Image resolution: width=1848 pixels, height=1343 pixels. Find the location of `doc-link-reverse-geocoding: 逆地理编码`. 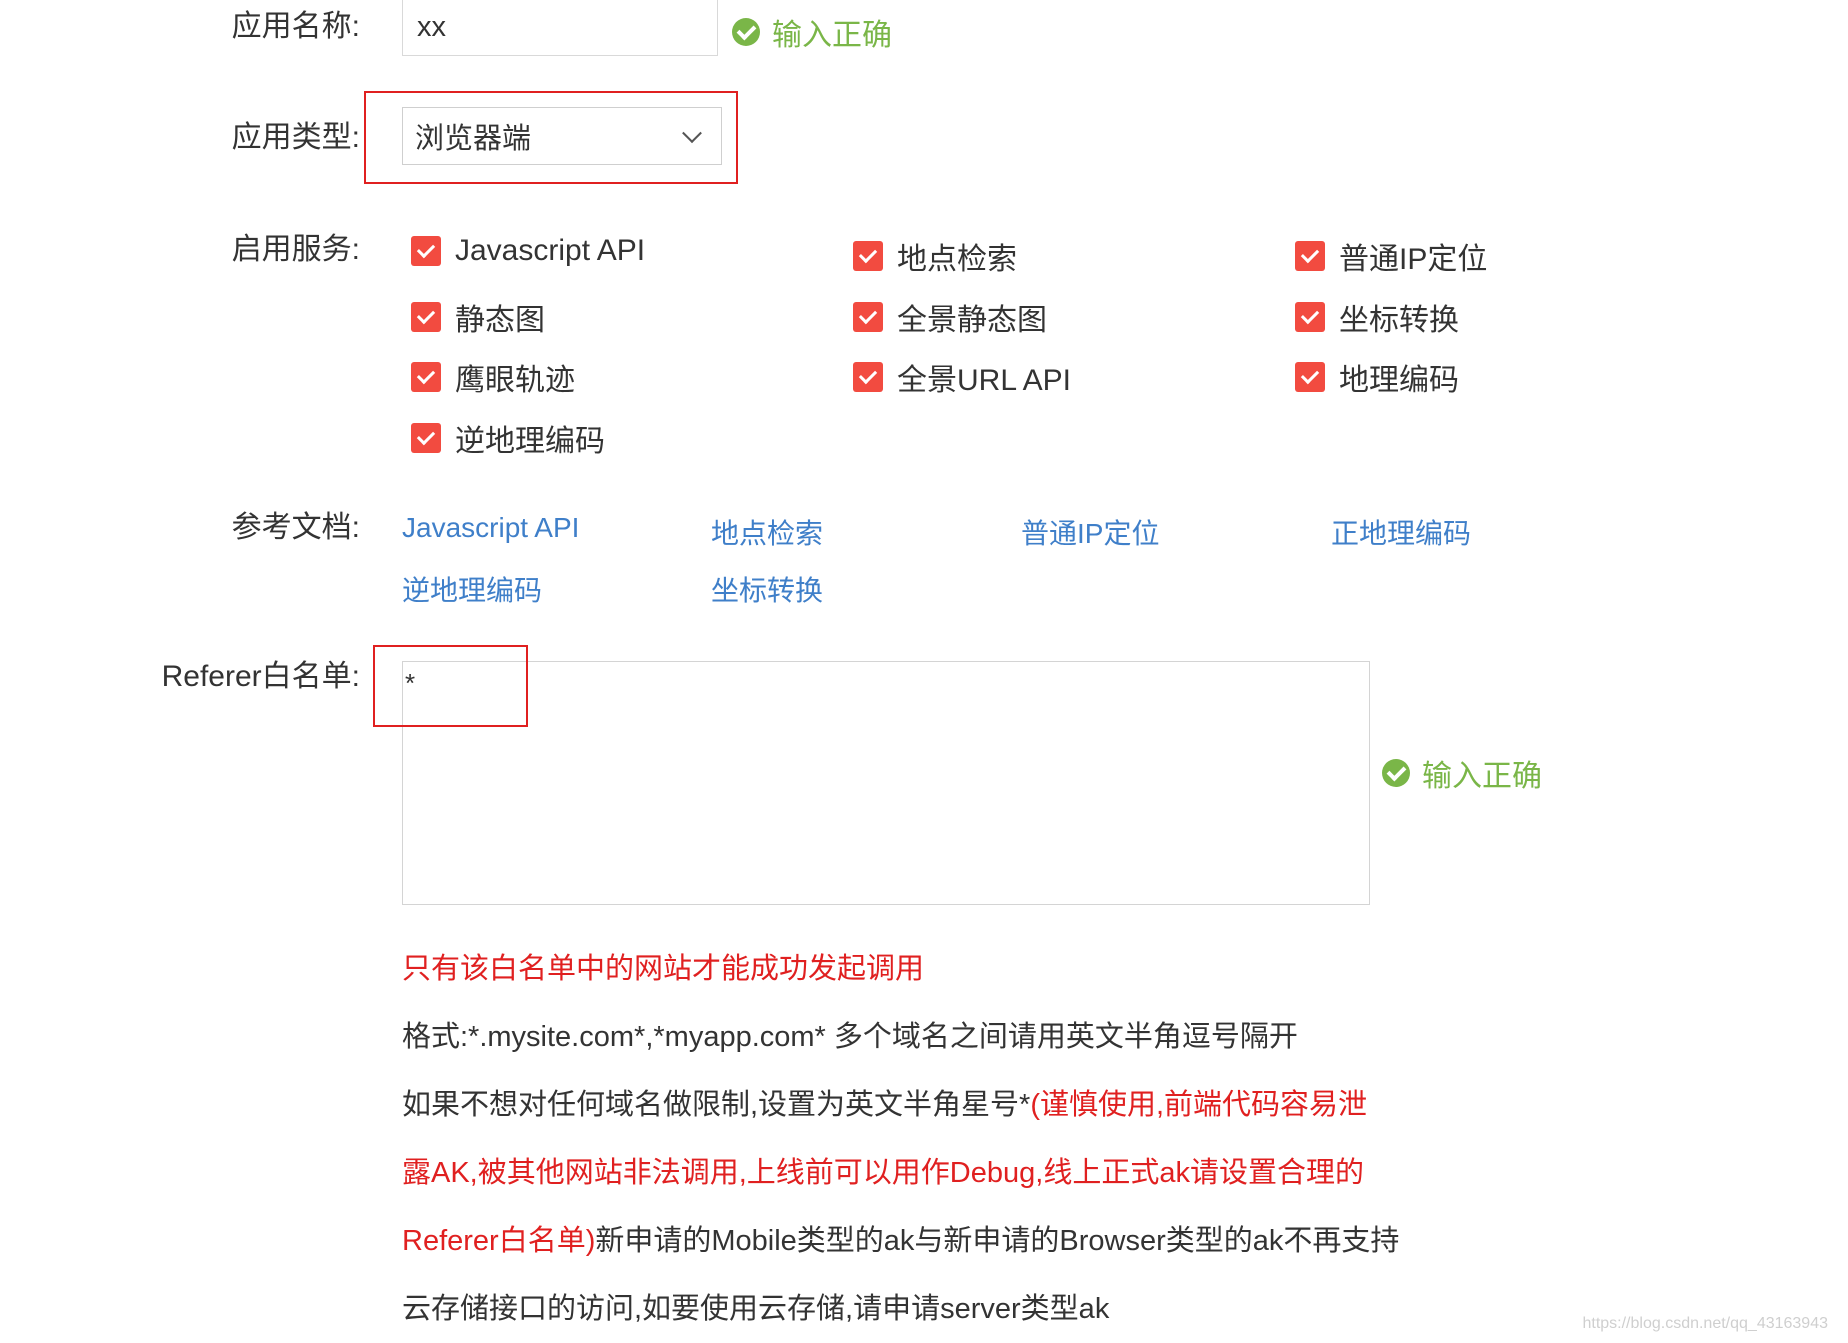

doc-link-reverse-geocoding: 逆地理编码 is located at coordinates (472, 589).